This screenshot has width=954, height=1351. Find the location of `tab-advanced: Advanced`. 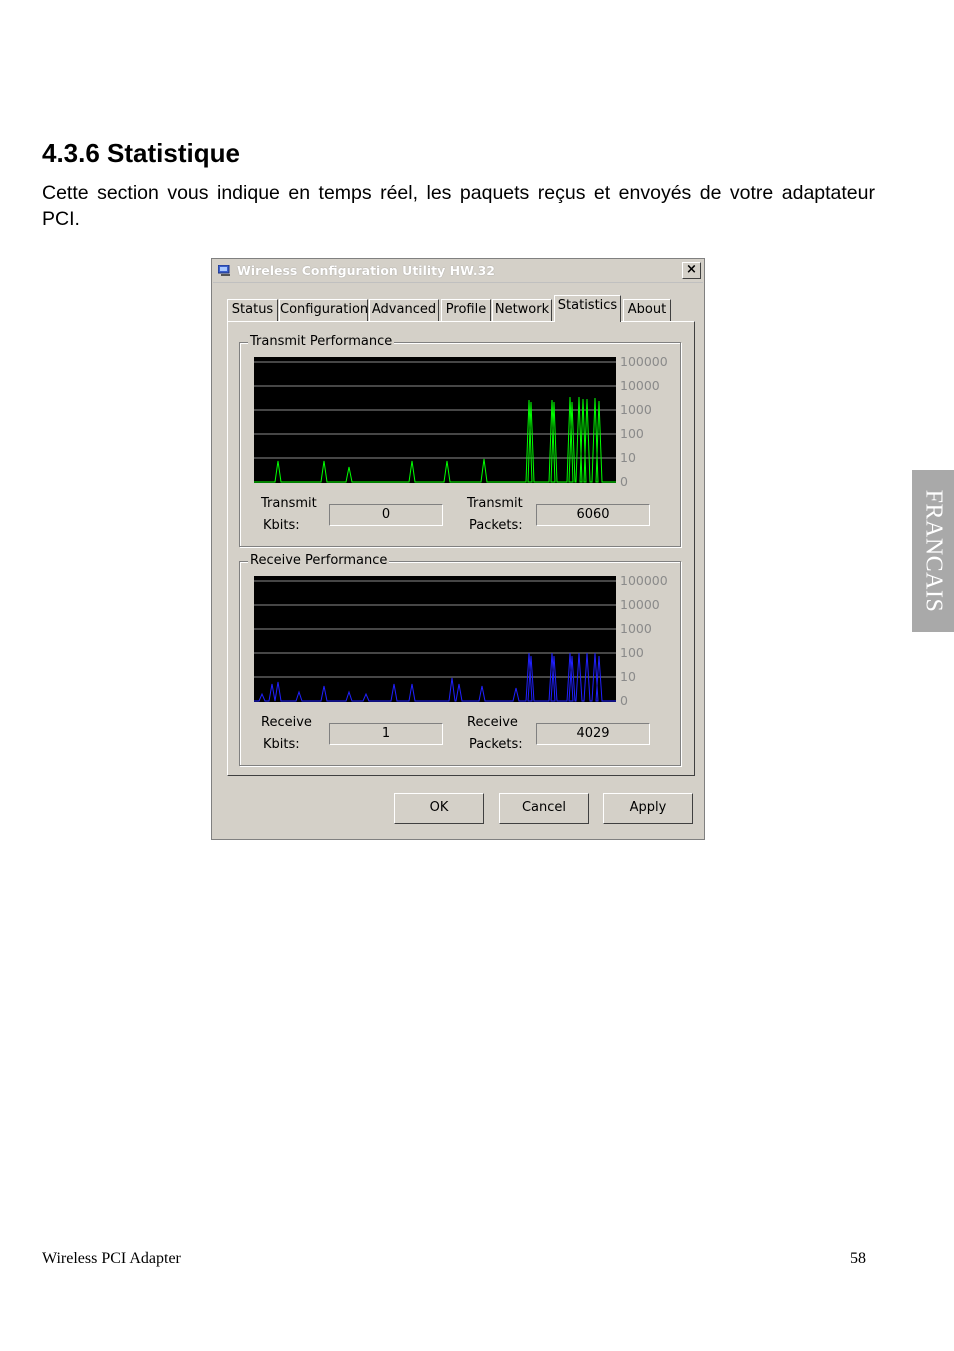

tab-advanced: Advanced is located at coordinates (404, 310).